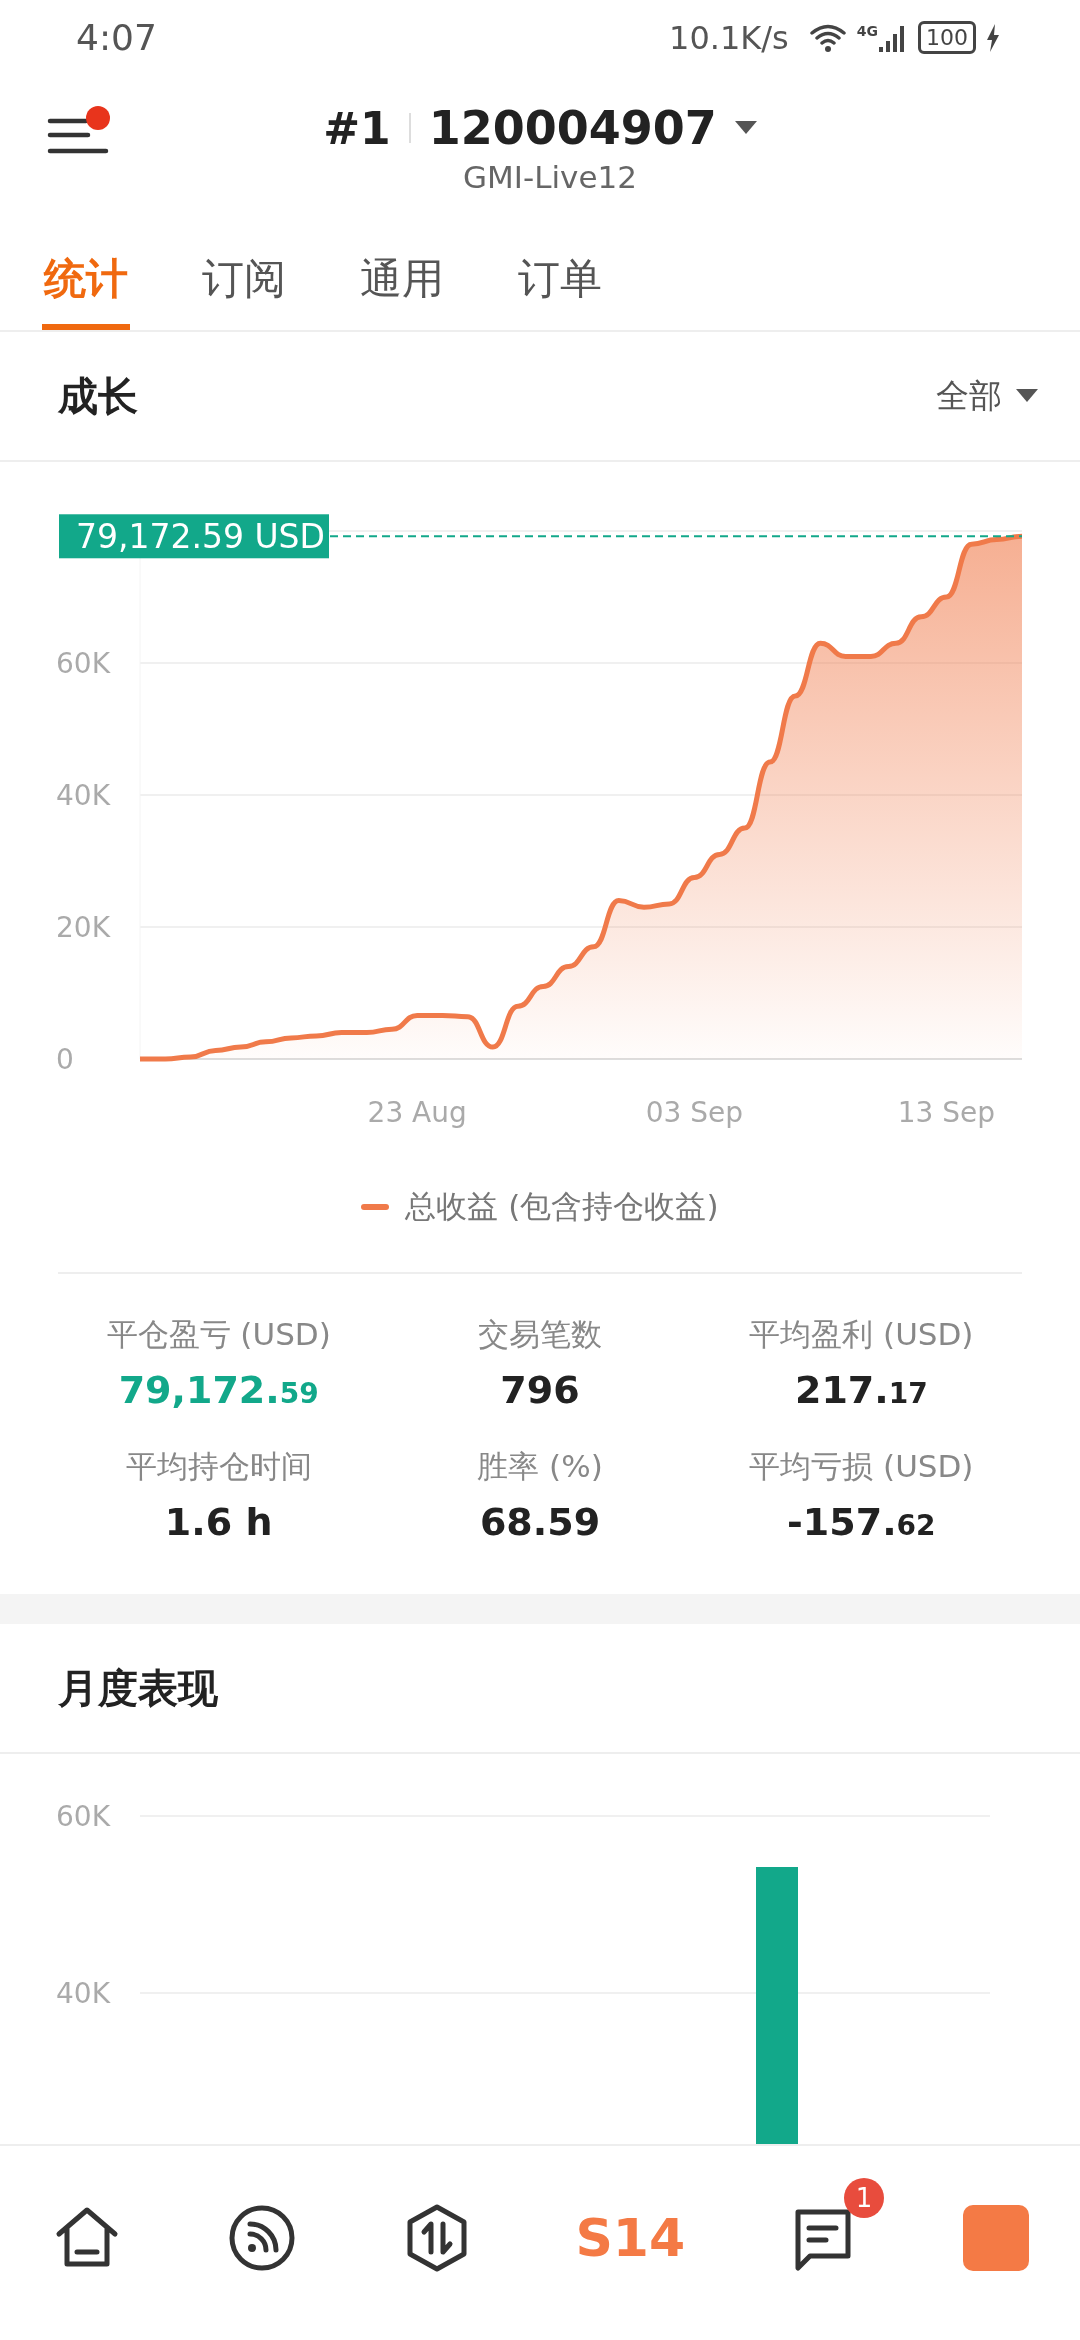 Image resolution: width=1080 pixels, height=2340 pixels. What do you see at coordinates (861, 1390) in the screenshot?
I see `stat-value: 217.17` at bounding box center [861, 1390].